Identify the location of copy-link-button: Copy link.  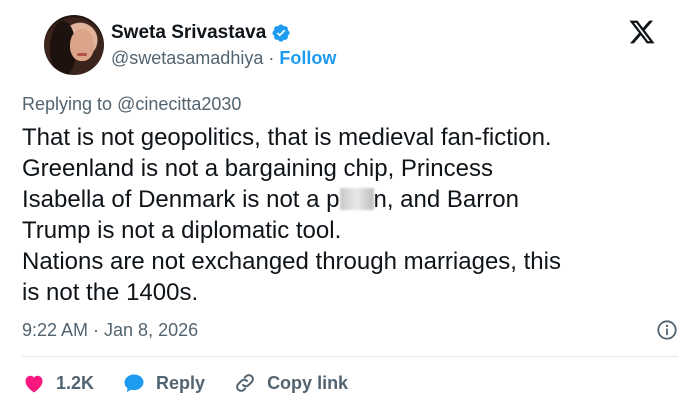
(290, 383).